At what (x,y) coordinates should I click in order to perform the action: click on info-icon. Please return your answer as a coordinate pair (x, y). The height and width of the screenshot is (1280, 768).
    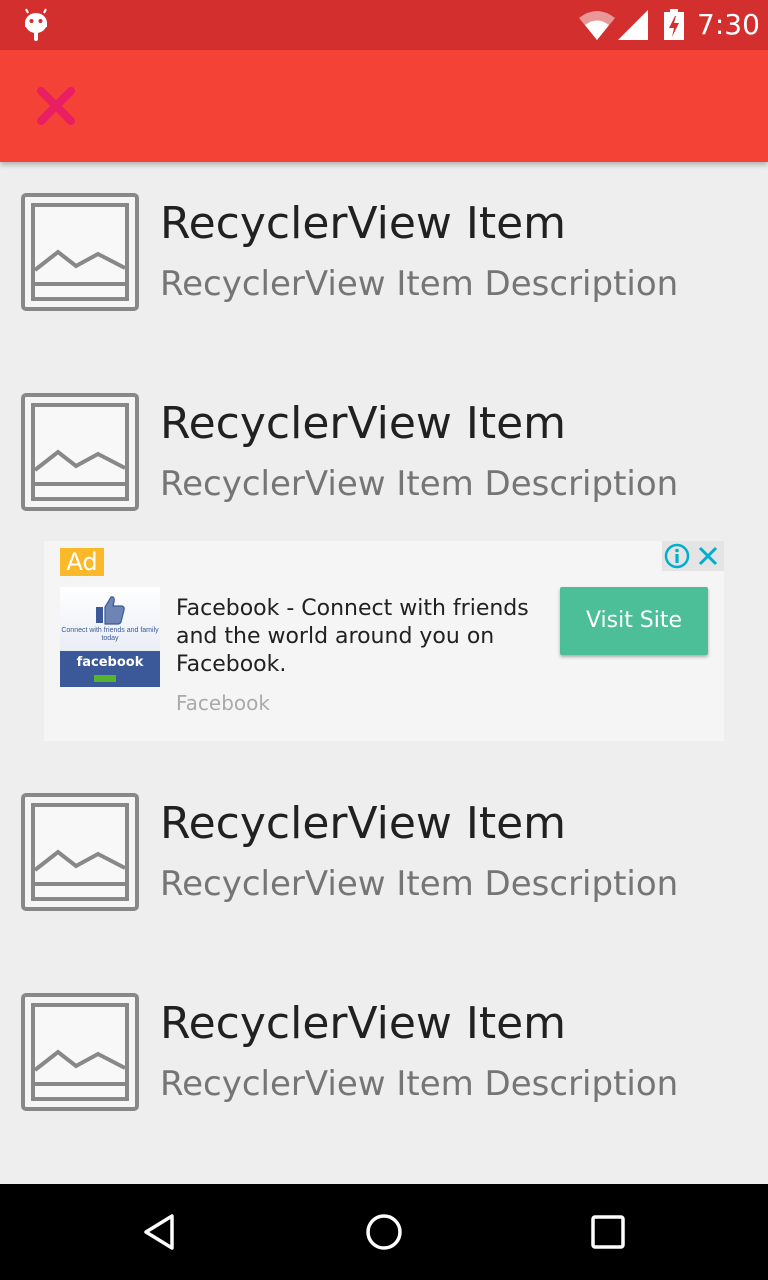
    Looking at the image, I should click on (677, 558).